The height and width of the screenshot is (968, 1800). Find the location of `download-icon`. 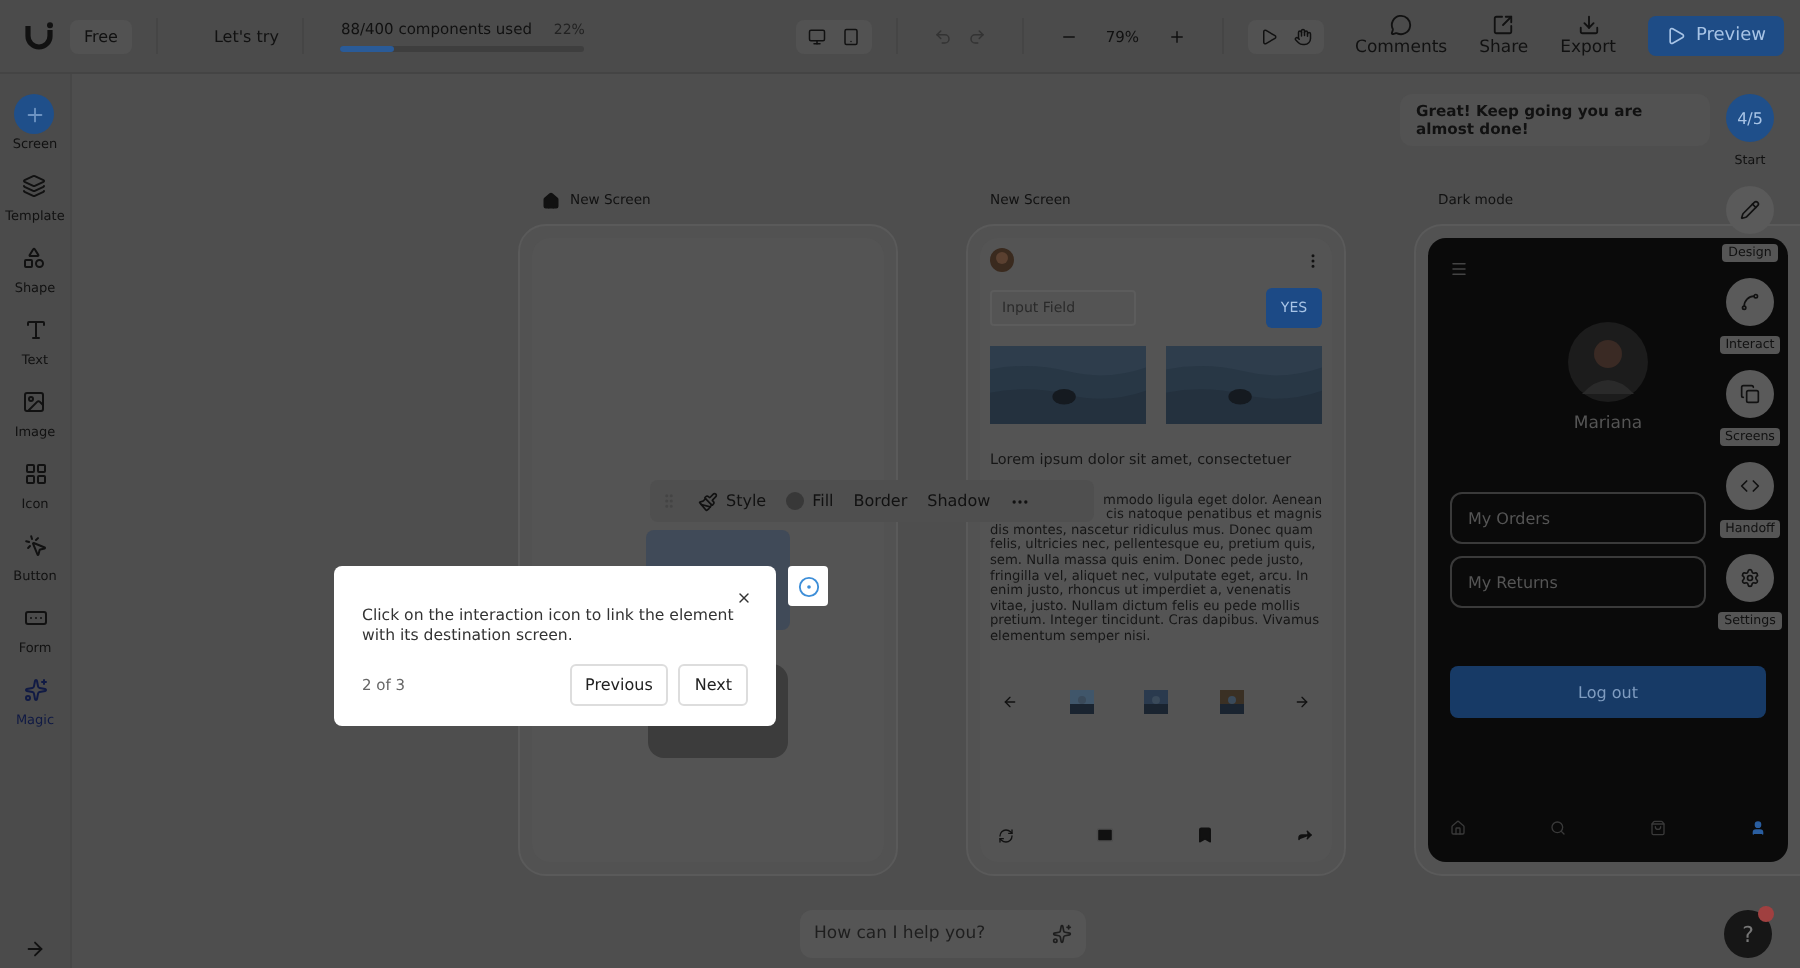

download-icon is located at coordinates (1588, 25).